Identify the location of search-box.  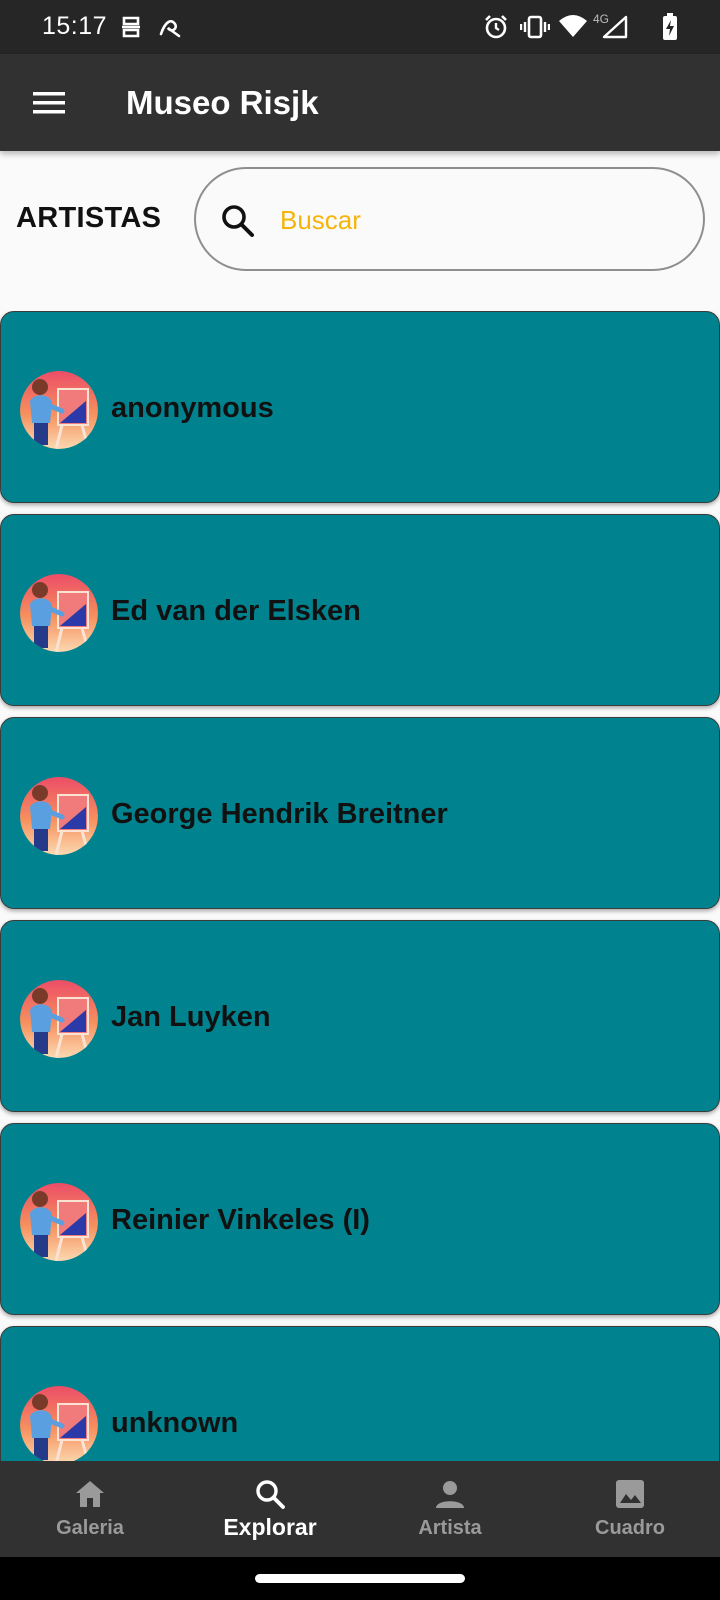
(449, 219).